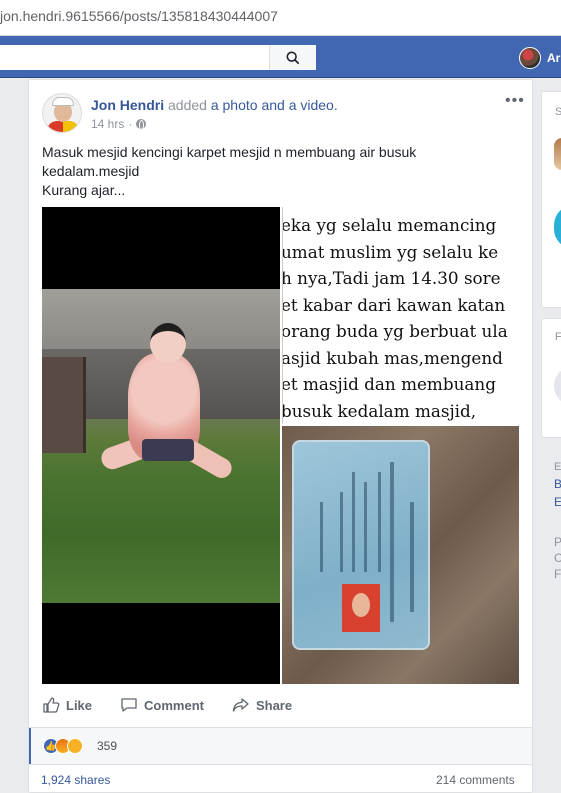 This screenshot has width=561, height=793. Describe the element at coordinates (557, 502) in the screenshot. I see `sidebar-link: E` at that location.